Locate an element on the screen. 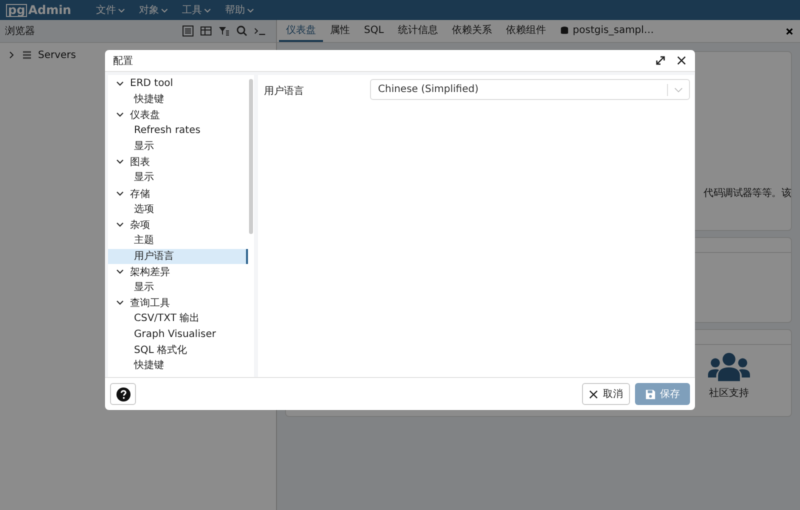 The width and height of the screenshot is (800, 510). tree-item: ERD tool is located at coordinates (152, 84).